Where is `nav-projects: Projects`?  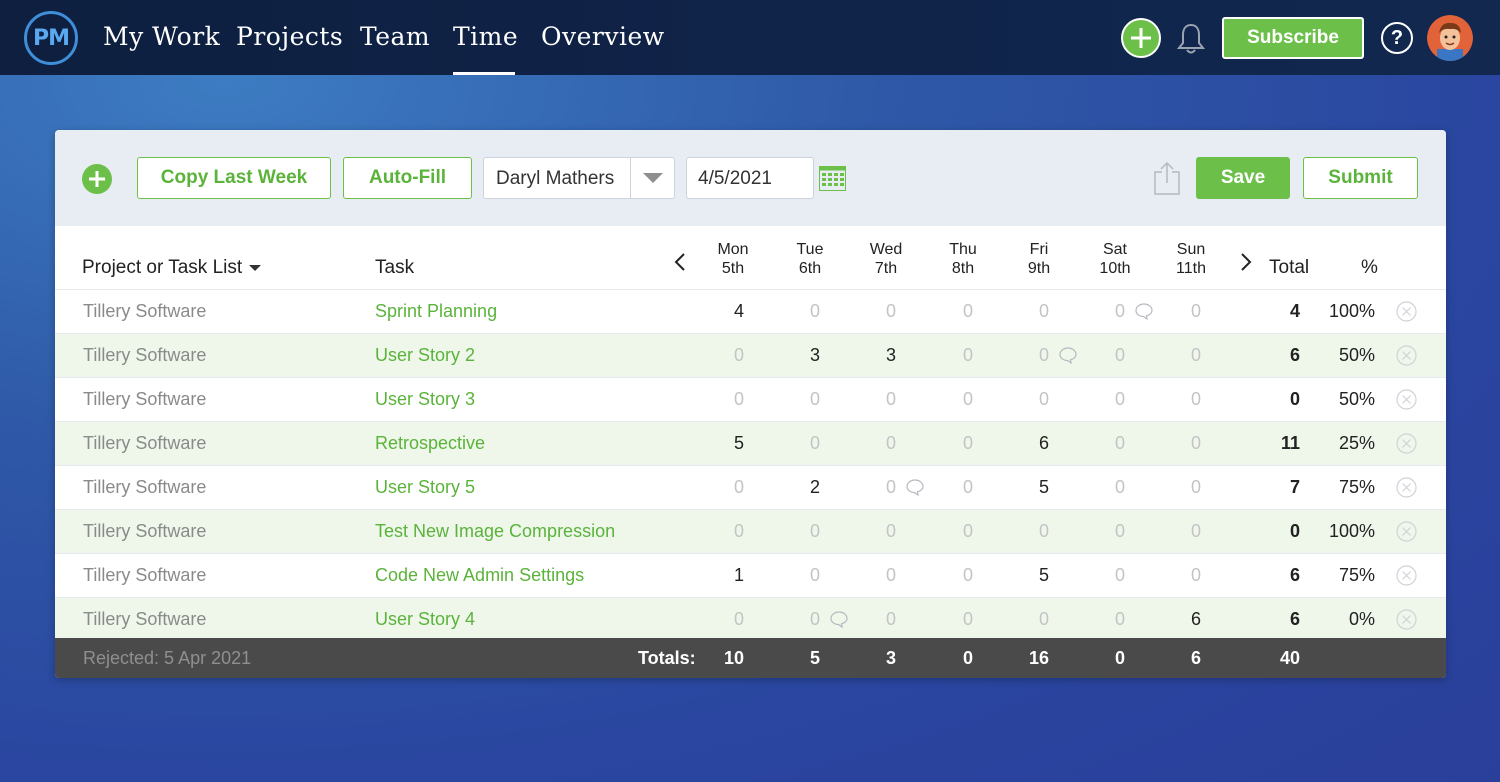 nav-projects: Projects is located at coordinates (289, 36).